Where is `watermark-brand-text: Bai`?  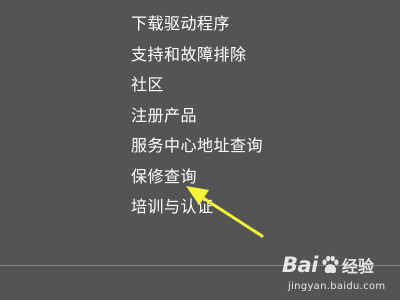 watermark-brand-text: Bai is located at coordinates (300, 265).